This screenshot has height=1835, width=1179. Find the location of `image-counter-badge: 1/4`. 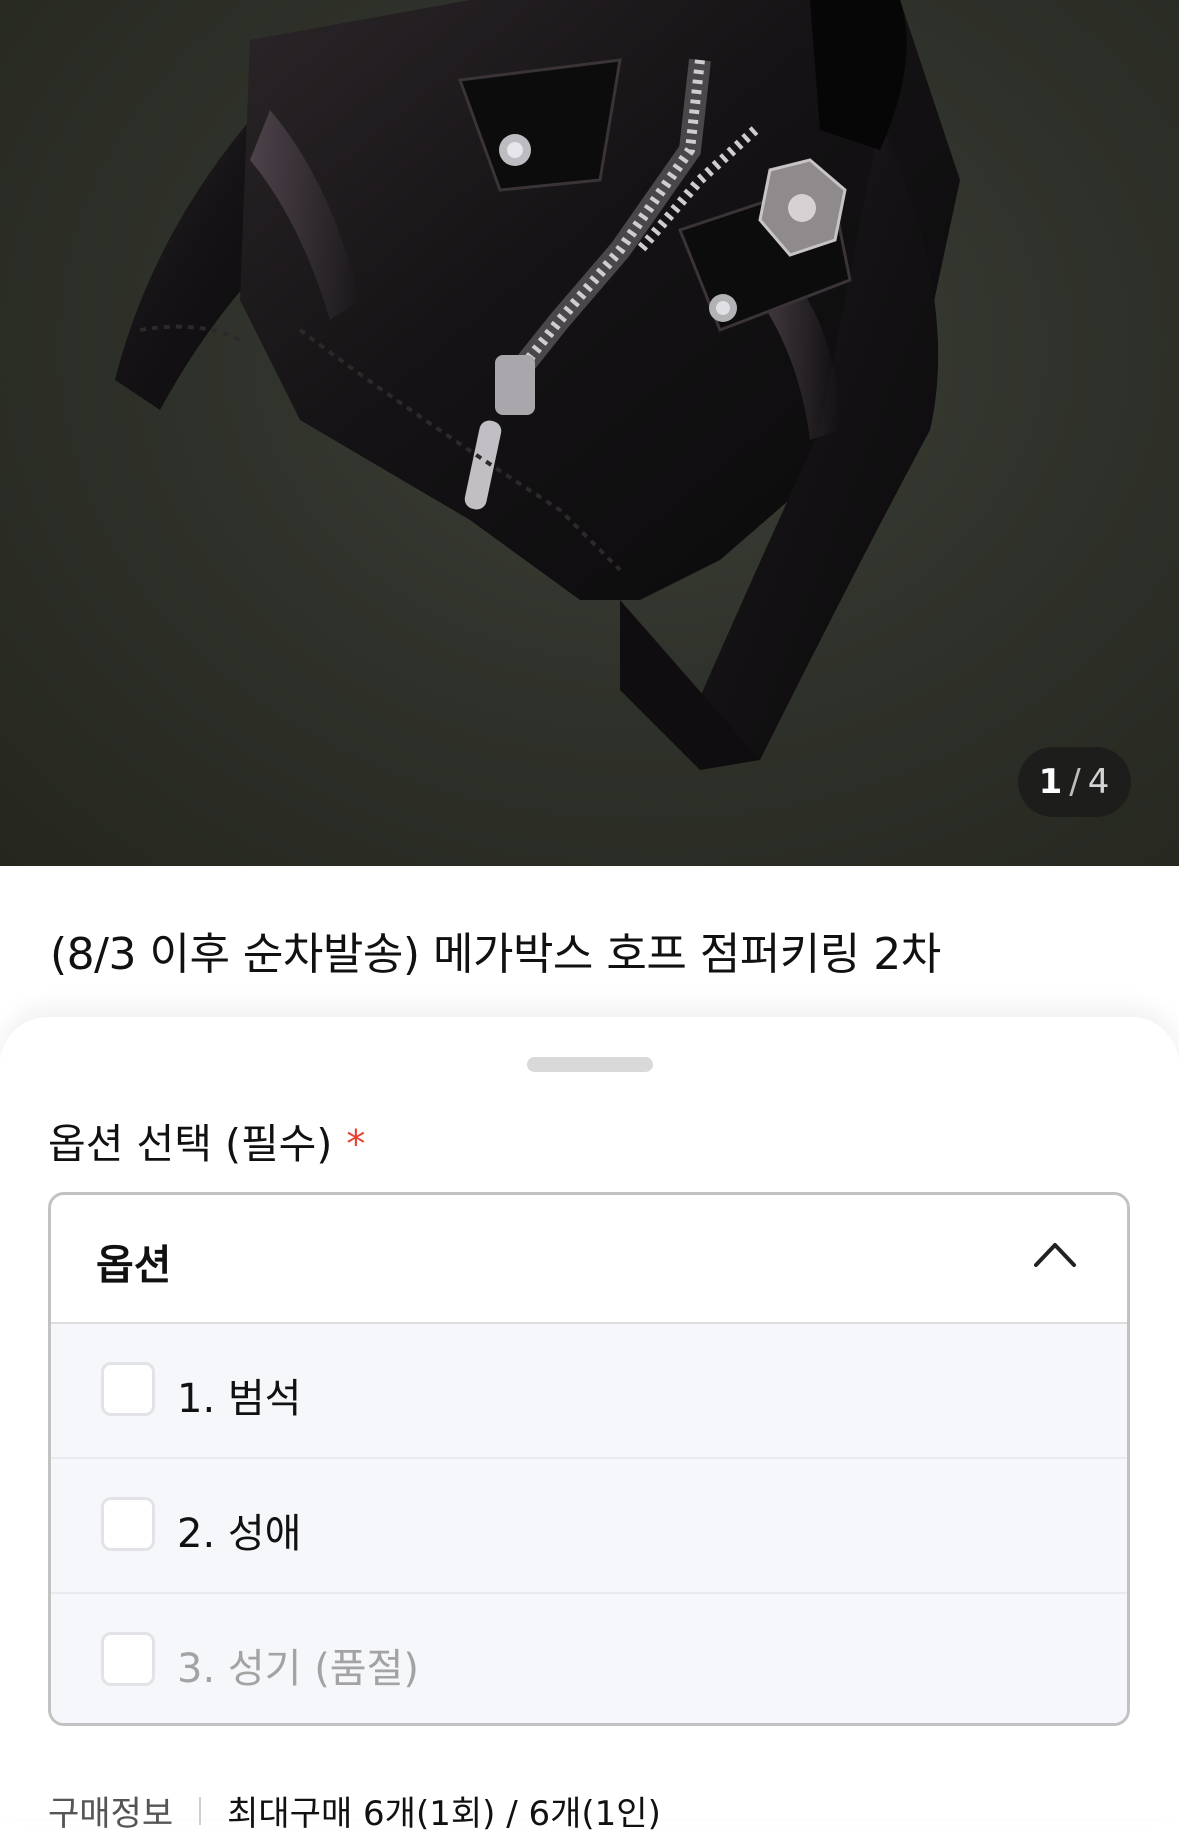

image-counter-badge: 1/4 is located at coordinates (1074, 782).